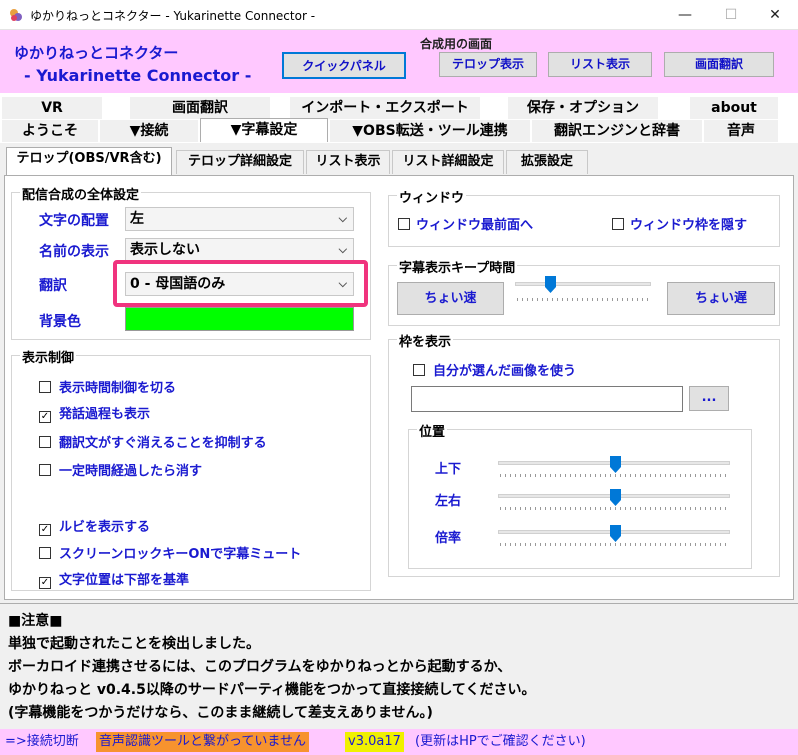  What do you see at coordinates (450, 298) in the screenshot?
I see `faster-button: ちょい速` at bounding box center [450, 298].